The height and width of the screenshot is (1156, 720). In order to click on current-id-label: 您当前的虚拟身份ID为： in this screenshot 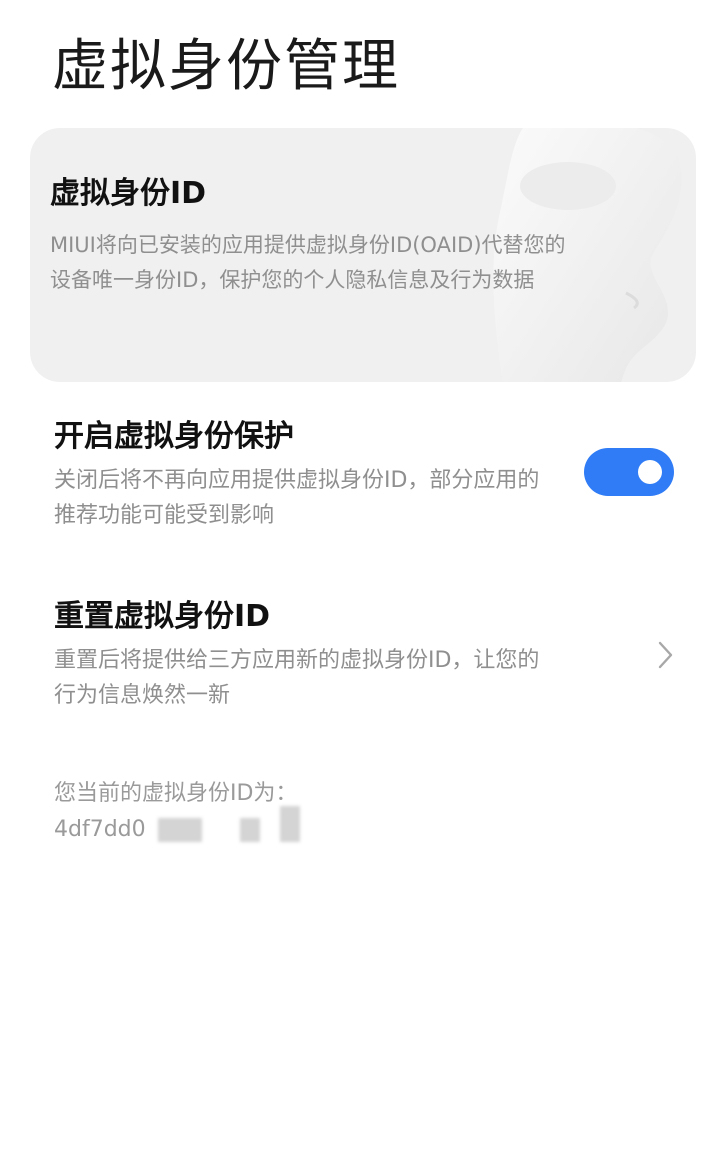, I will do `click(176, 793)`.